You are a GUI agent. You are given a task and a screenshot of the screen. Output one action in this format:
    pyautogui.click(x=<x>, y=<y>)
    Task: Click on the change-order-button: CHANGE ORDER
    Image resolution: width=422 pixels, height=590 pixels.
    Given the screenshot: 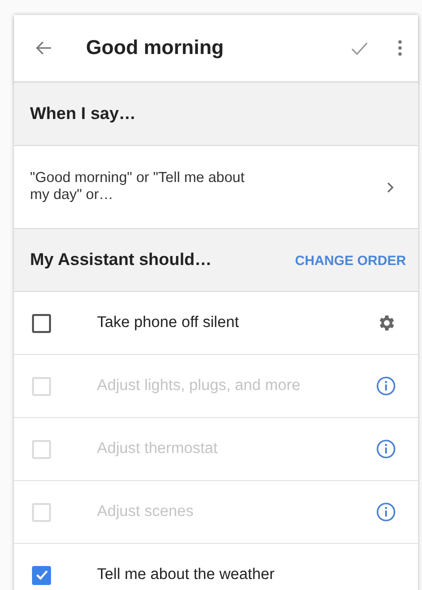 What is the action you would take?
    pyautogui.click(x=350, y=260)
    